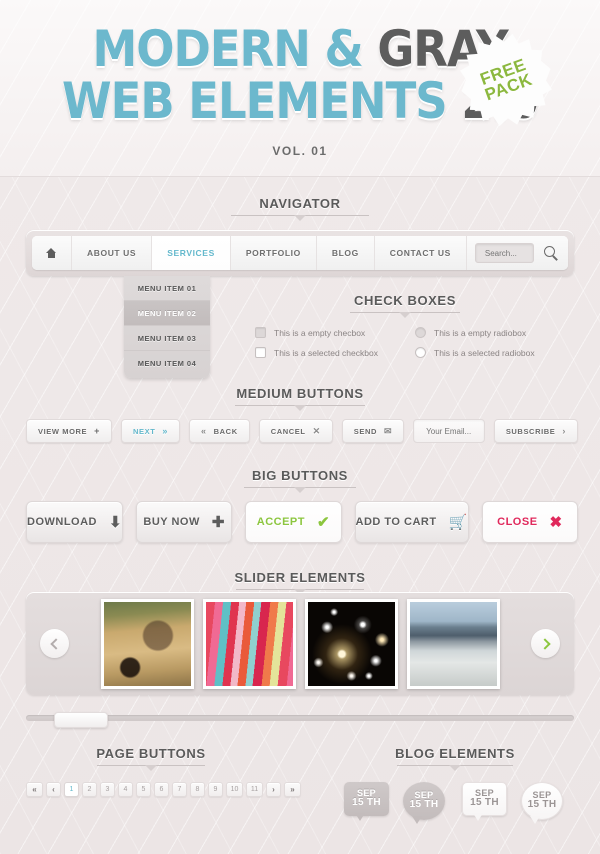  Describe the element at coordinates (254, 101) in the screenshot. I see `hero-title-webelements: WEB ELEMENTS` at that location.